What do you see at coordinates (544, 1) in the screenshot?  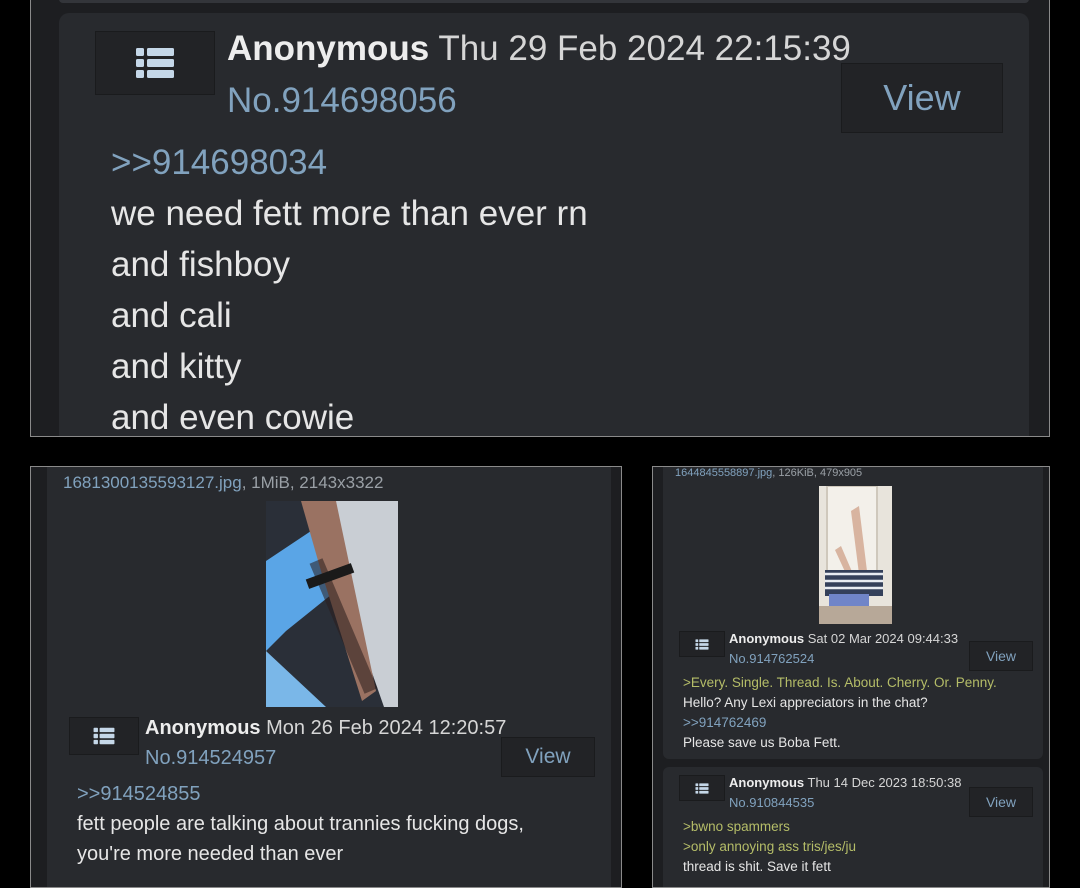 I see `previous-post-edge` at bounding box center [544, 1].